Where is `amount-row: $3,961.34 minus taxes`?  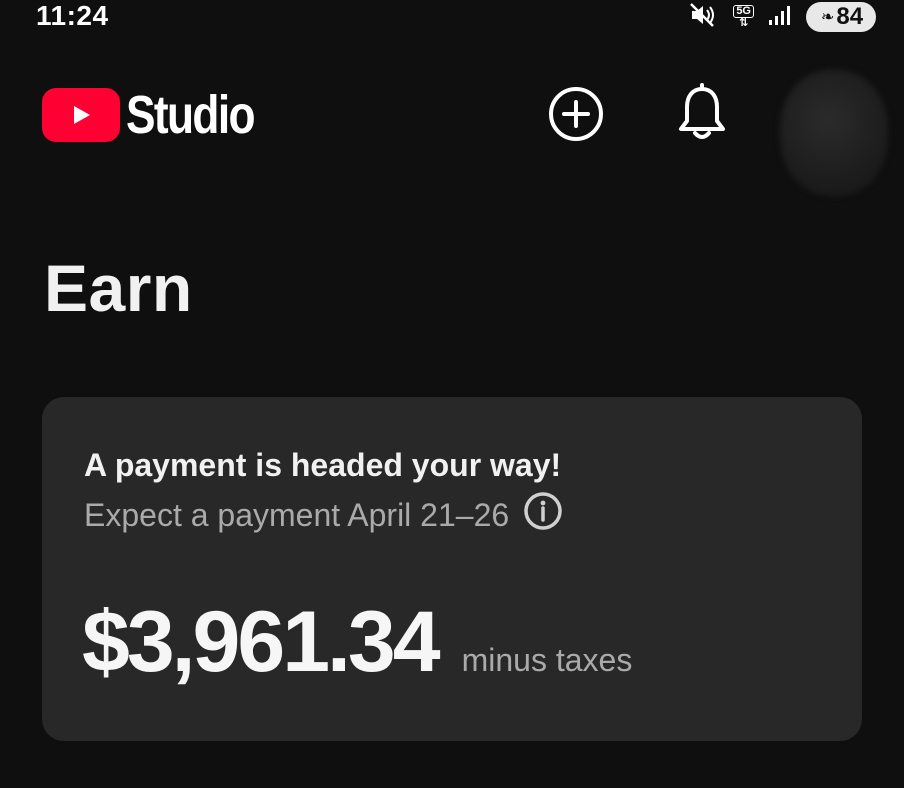
amount-row: $3,961.34 minus taxes is located at coordinates (357, 642).